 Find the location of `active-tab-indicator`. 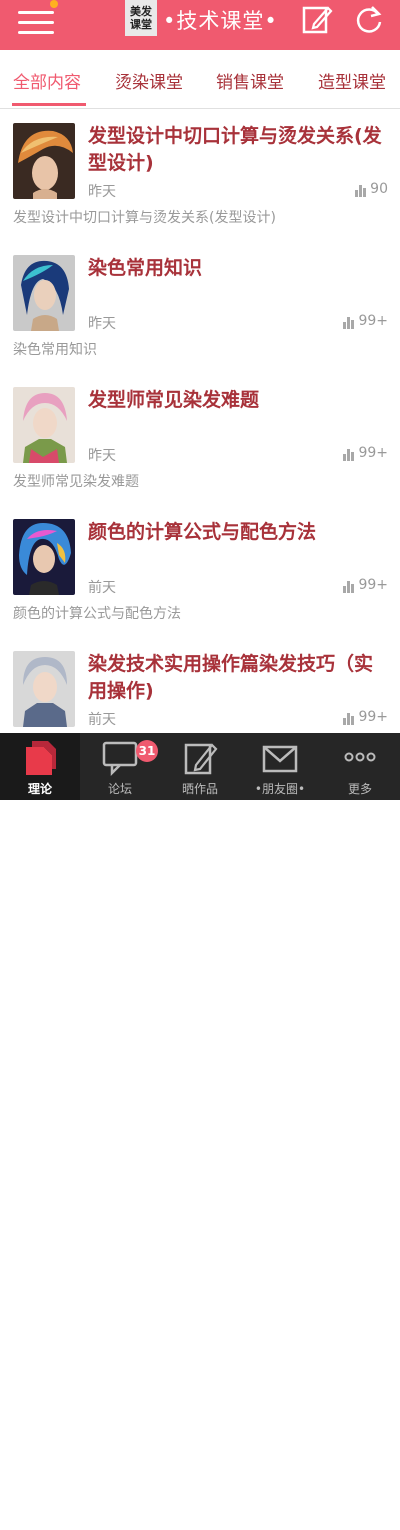

active-tab-indicator is located at coordinates (49, 104).